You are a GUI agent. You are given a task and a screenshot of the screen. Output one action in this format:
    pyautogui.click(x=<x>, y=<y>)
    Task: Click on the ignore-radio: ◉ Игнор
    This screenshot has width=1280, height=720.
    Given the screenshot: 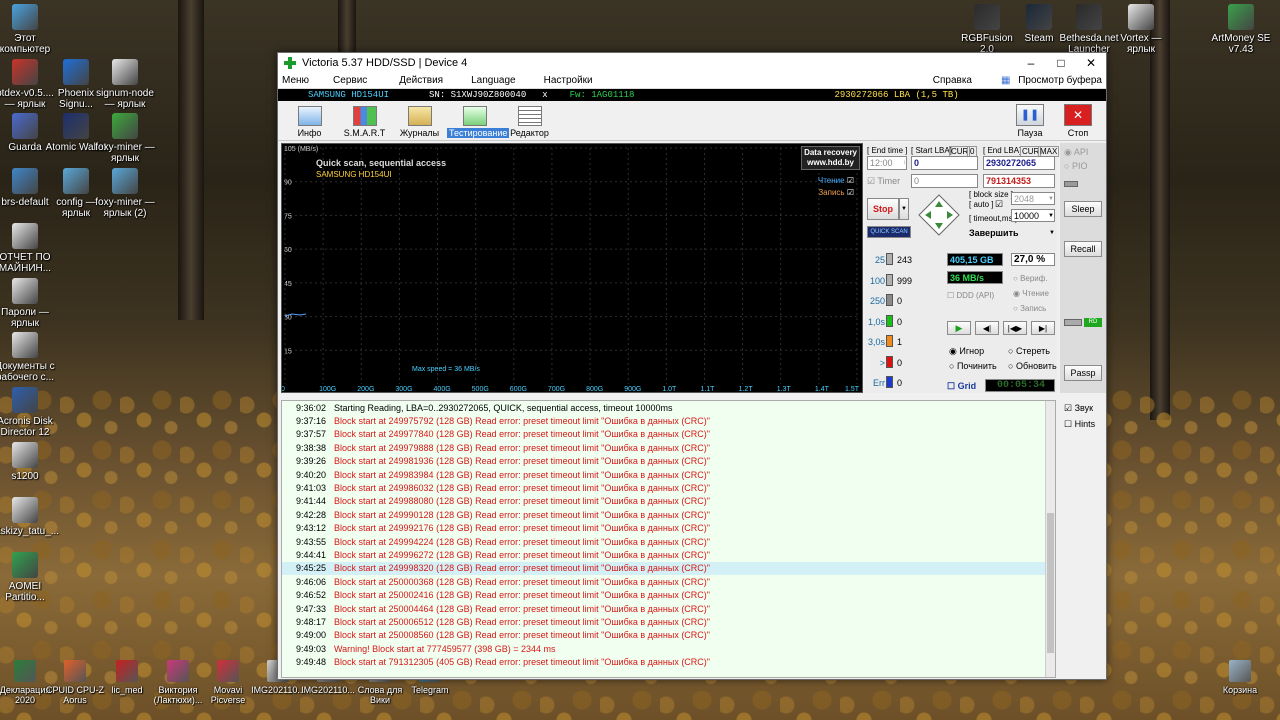 What is the action you would take?
    pyautogui.click(x=966, y=351)
    